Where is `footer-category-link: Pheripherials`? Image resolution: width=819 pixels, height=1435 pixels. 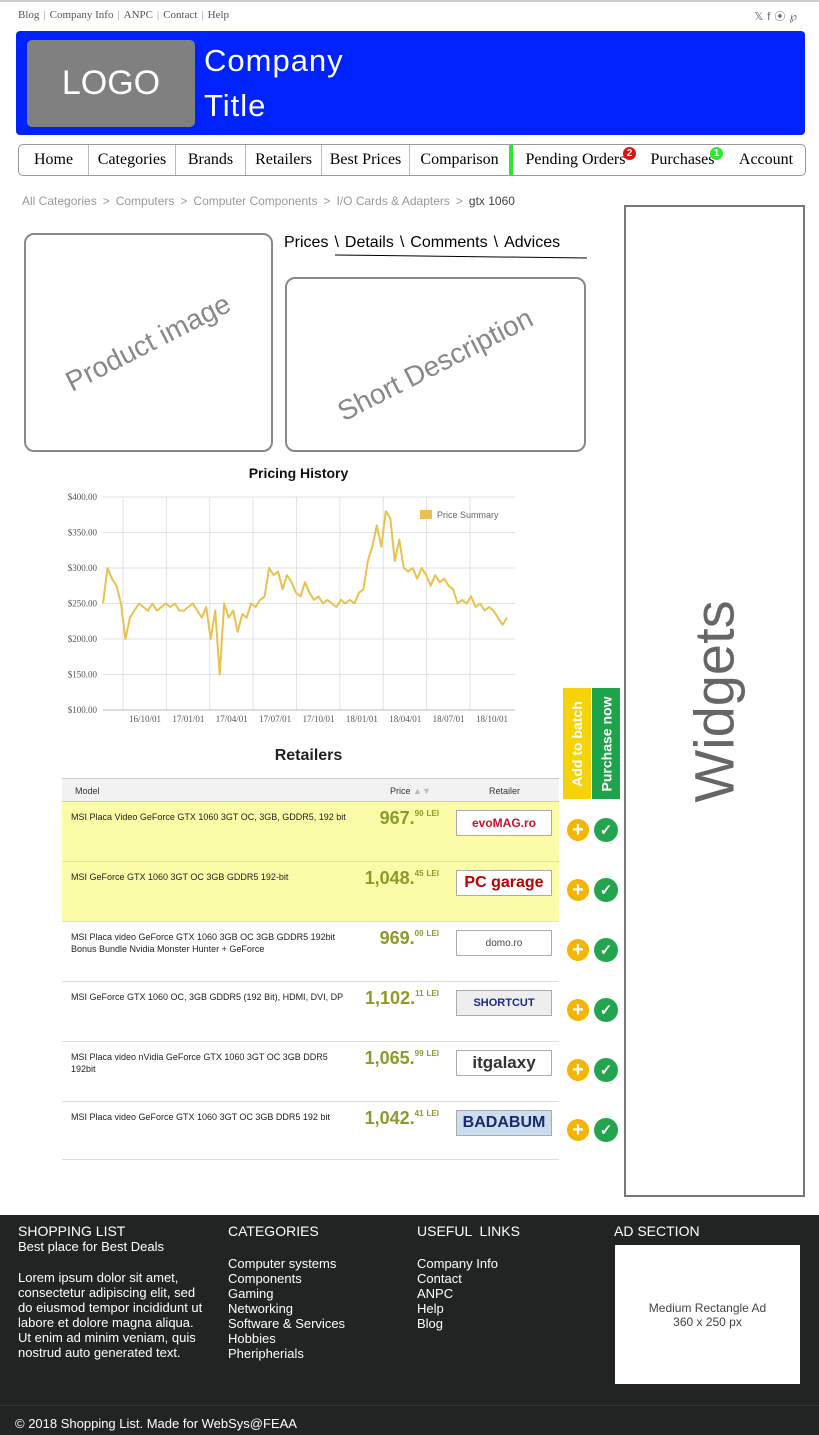
footer-category-link: Pheripherials is located at coordinates (313, 1353).